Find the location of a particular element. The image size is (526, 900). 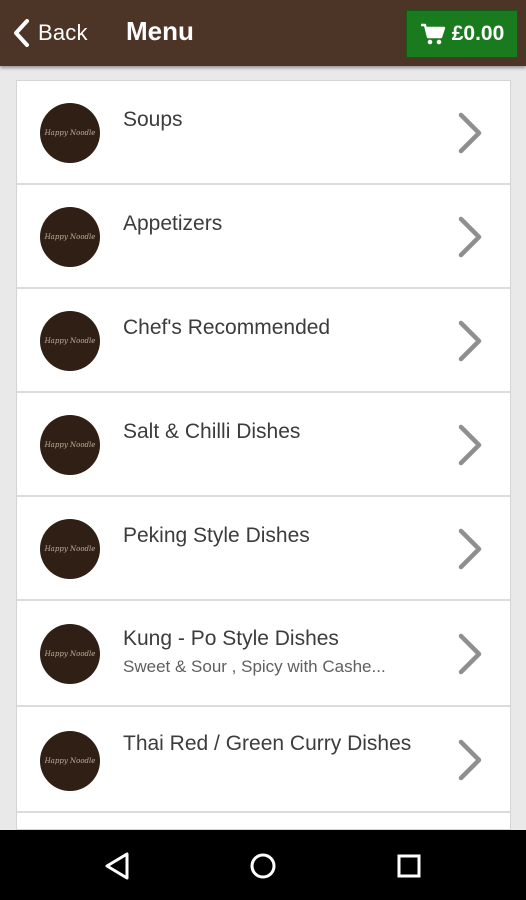

cart-button: £0.00 is located at coordinates (462, 34).